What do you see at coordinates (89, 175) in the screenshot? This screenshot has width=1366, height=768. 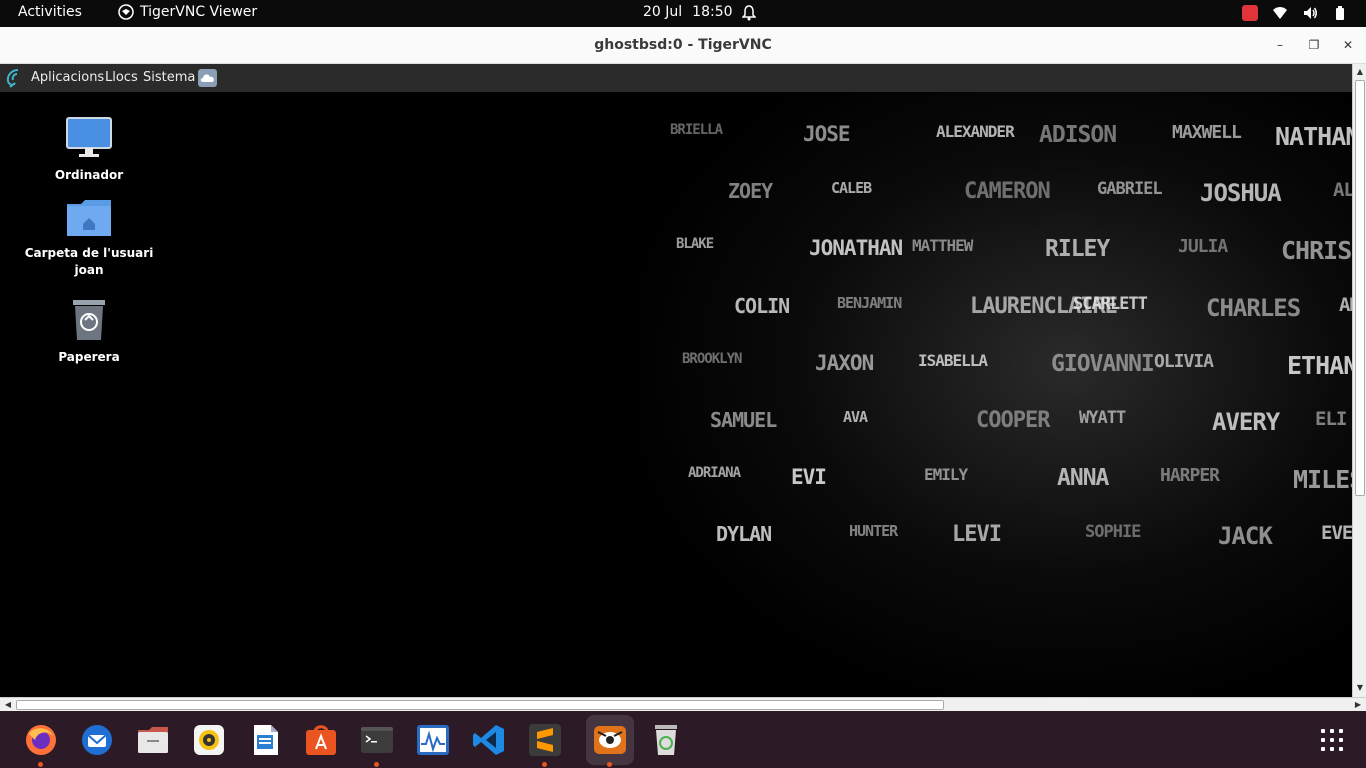 I see `desktop-icon-label: Ordinador` at bounding box center [89, 175].